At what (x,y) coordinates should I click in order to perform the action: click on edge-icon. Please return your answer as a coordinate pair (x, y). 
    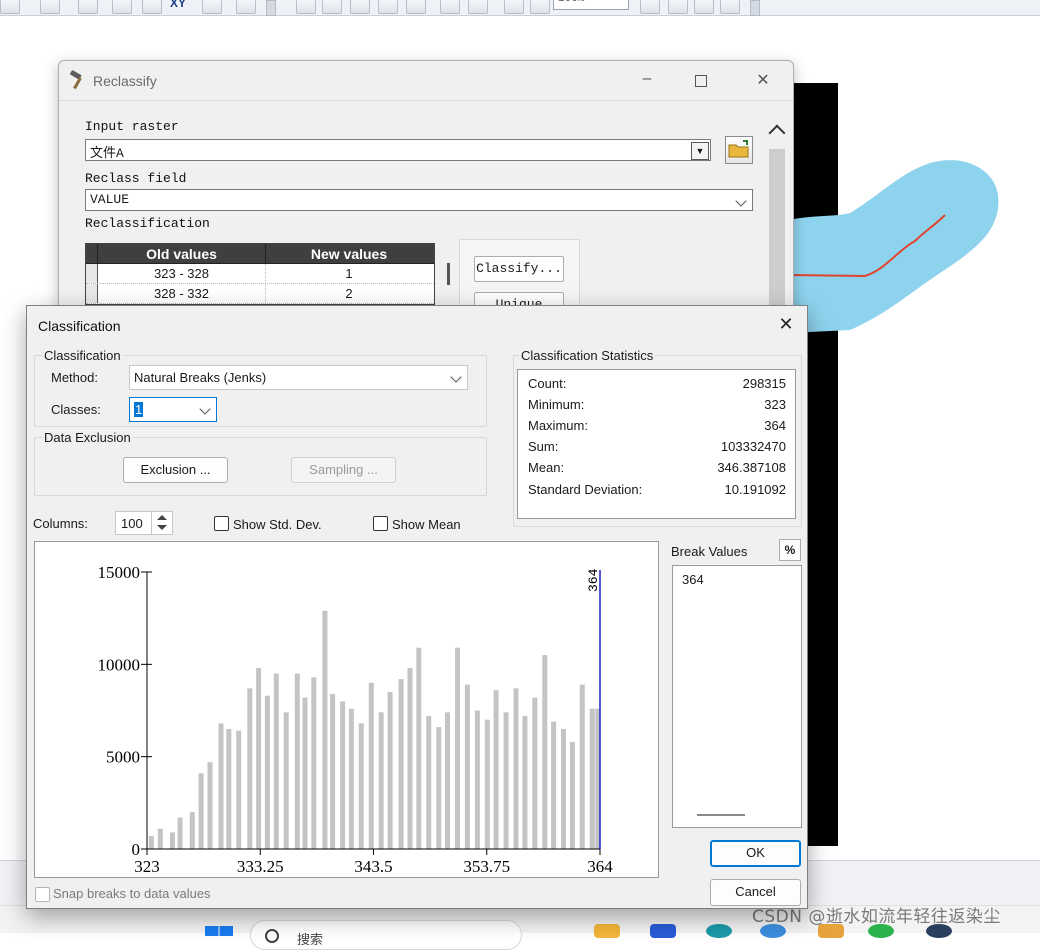
    Looking at the image, I should click on (719, 931).